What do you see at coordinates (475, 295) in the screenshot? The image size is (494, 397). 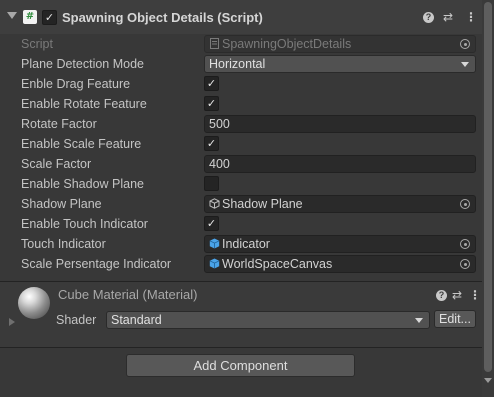 I see `material-more-vert-icon: ⋮` at bounding box center [475, 295].